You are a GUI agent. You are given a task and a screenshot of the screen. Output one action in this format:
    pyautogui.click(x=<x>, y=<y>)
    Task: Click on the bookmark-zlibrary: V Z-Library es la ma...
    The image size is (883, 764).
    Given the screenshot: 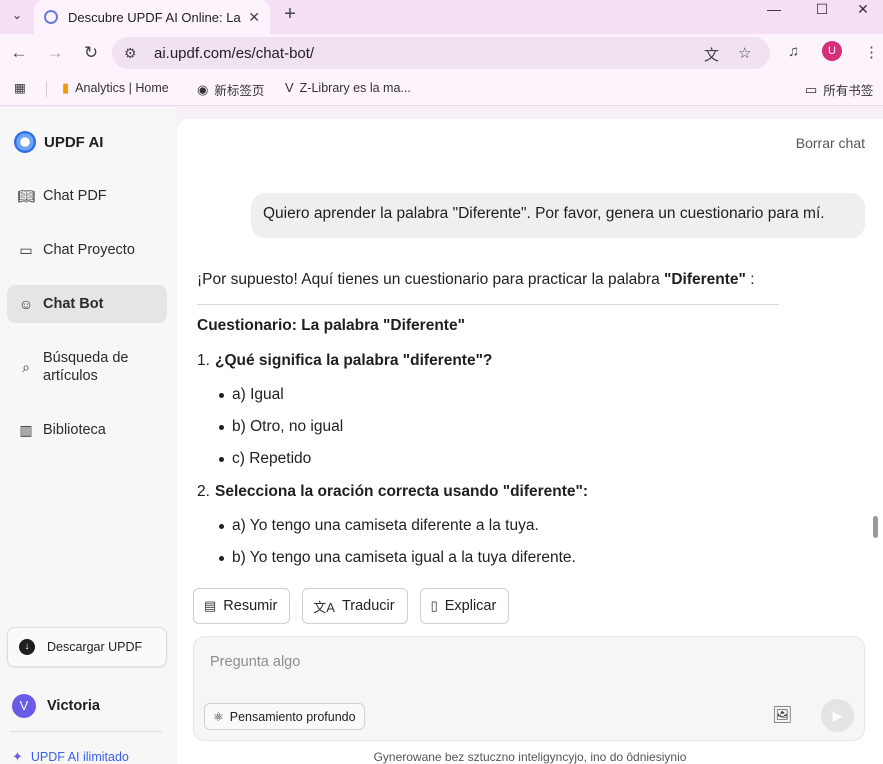 What is the action you would take?
    pyautogui.click(x=348, y=87)
    